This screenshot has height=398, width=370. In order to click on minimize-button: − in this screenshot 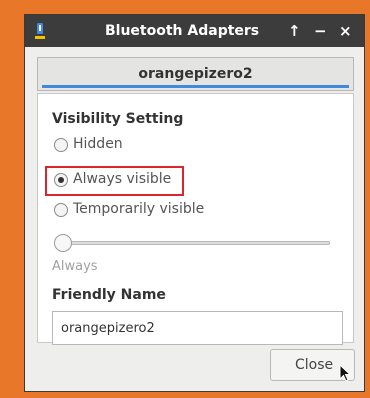, I will do `click(320, 31)`.